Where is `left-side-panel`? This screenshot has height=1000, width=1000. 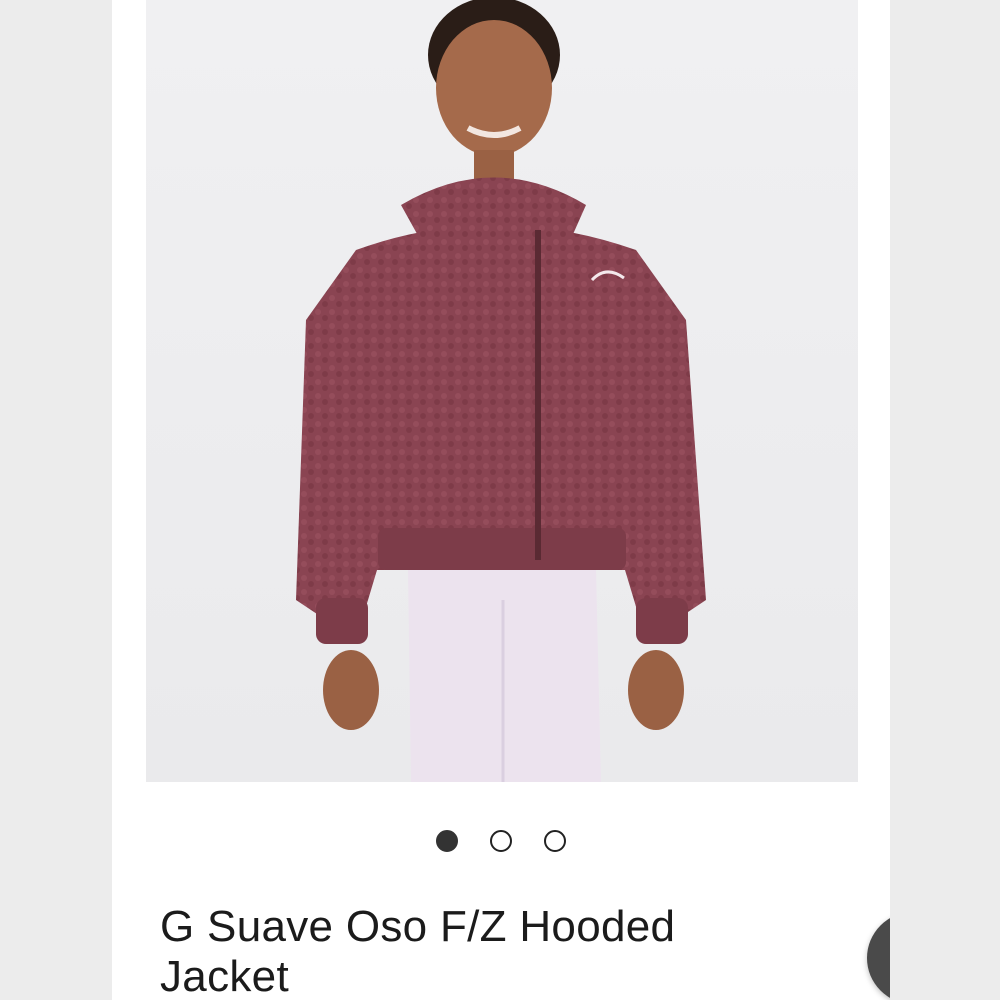 left-side-panel is located at coordinates (56, 500).